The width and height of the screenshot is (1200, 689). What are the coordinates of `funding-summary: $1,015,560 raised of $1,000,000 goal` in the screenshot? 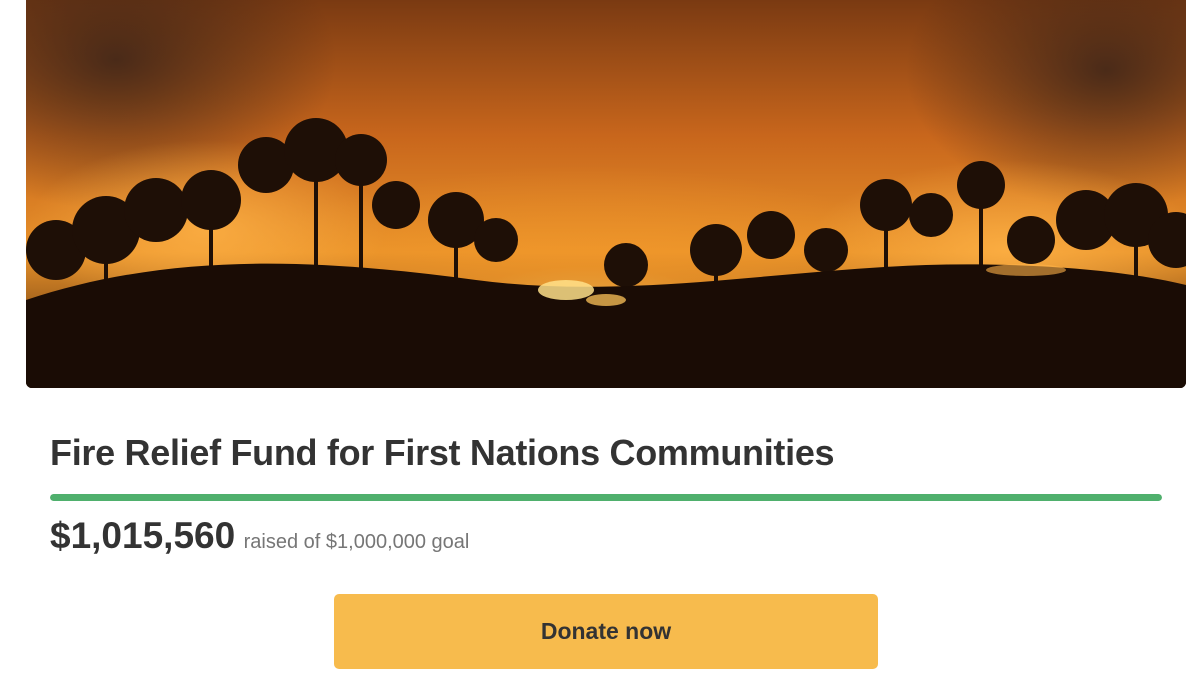 It's located at (259, 540).